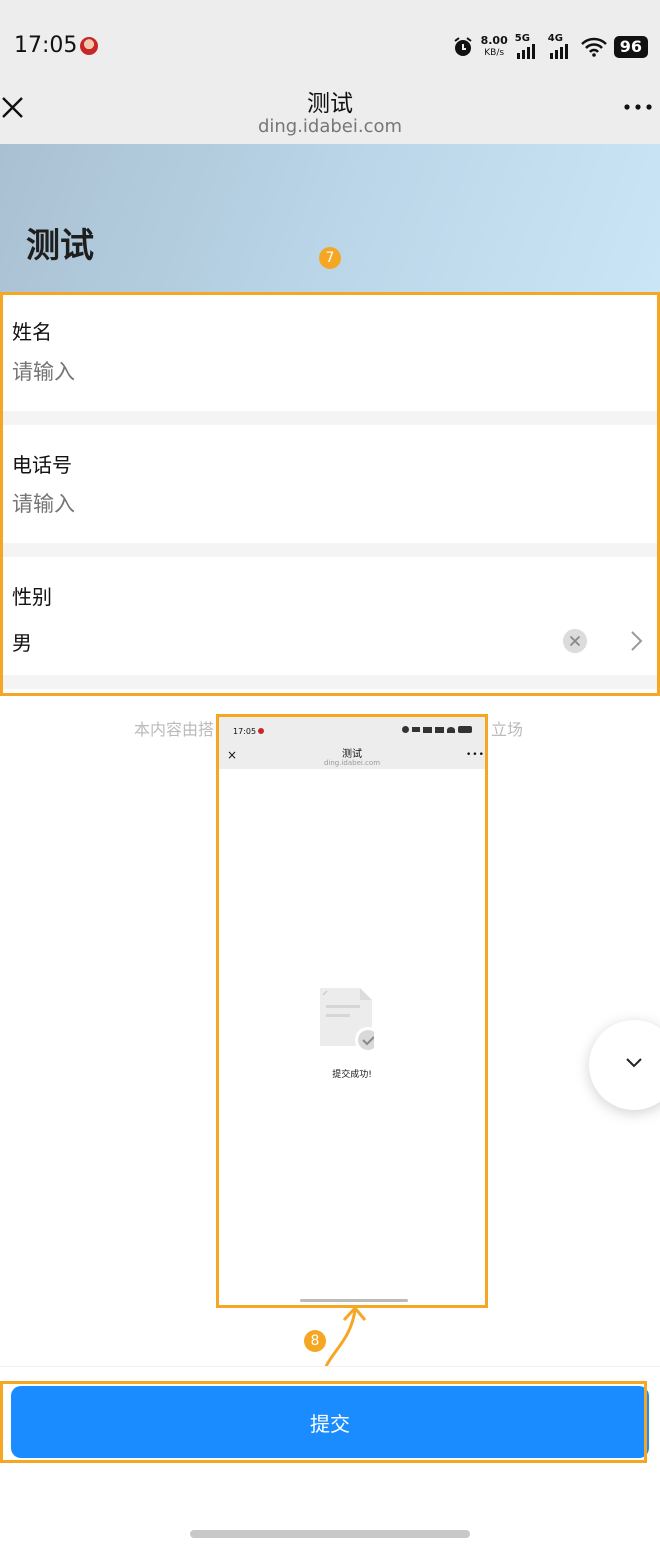  What do you see at coordinates (330, 1534) in the screenshot?
I see `home-indicator` at bounding box center [330, 1534].